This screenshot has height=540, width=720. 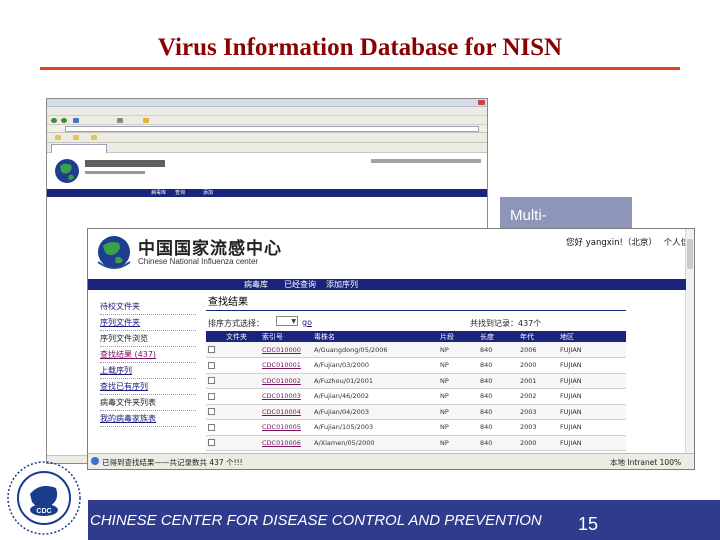 I want to click on tab-strip, so click(x=267, y=148).